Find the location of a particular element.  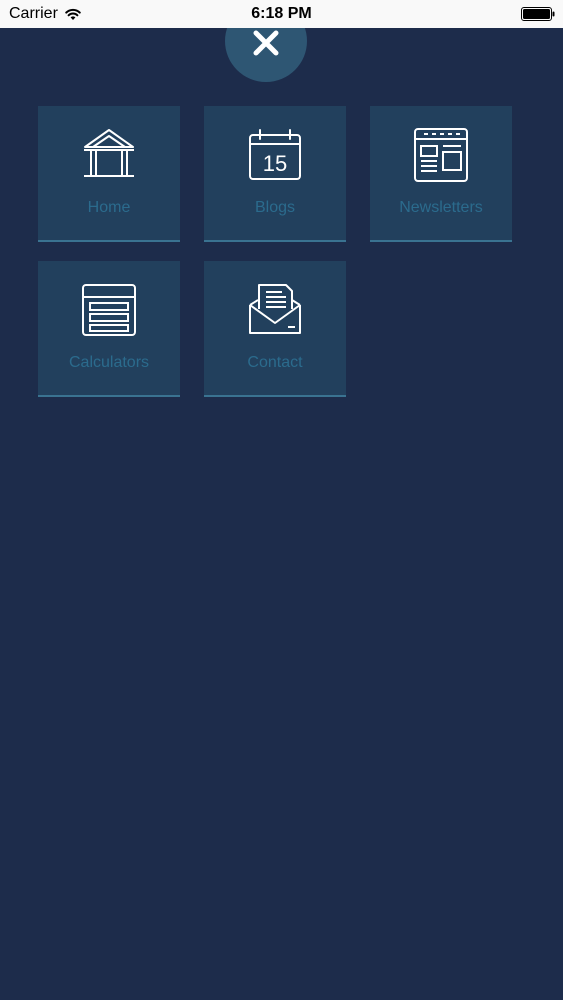

home-building-icon is located at coordinates (109, 153).